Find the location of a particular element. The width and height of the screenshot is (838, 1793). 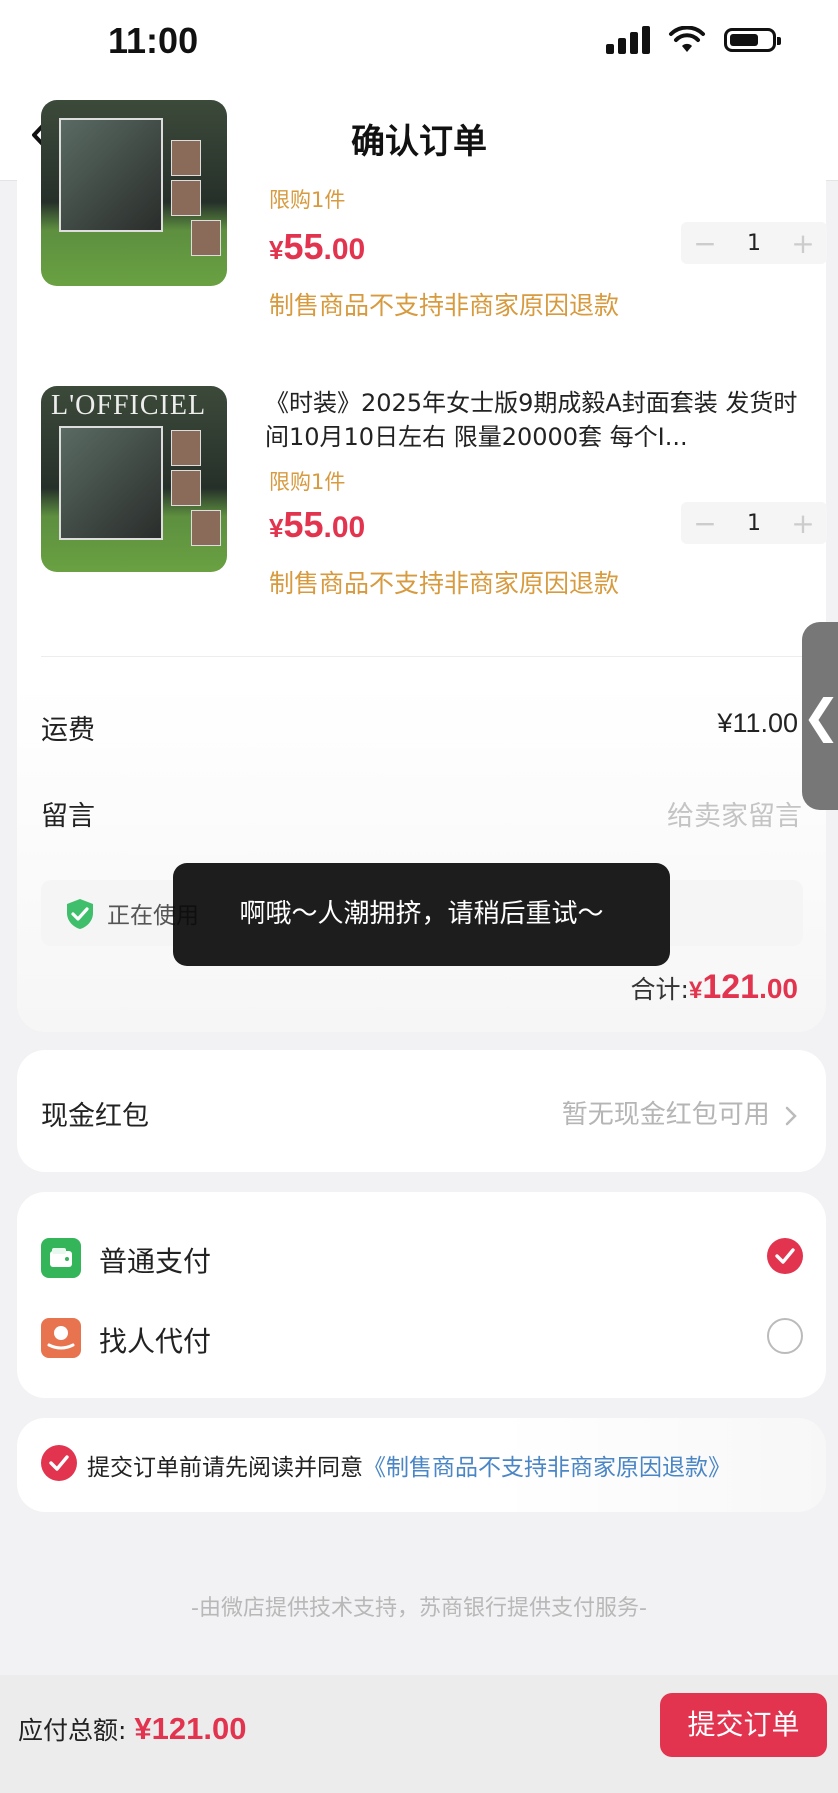

subtotal: 合计:¥121.00 is located at coordinates (714, 987).